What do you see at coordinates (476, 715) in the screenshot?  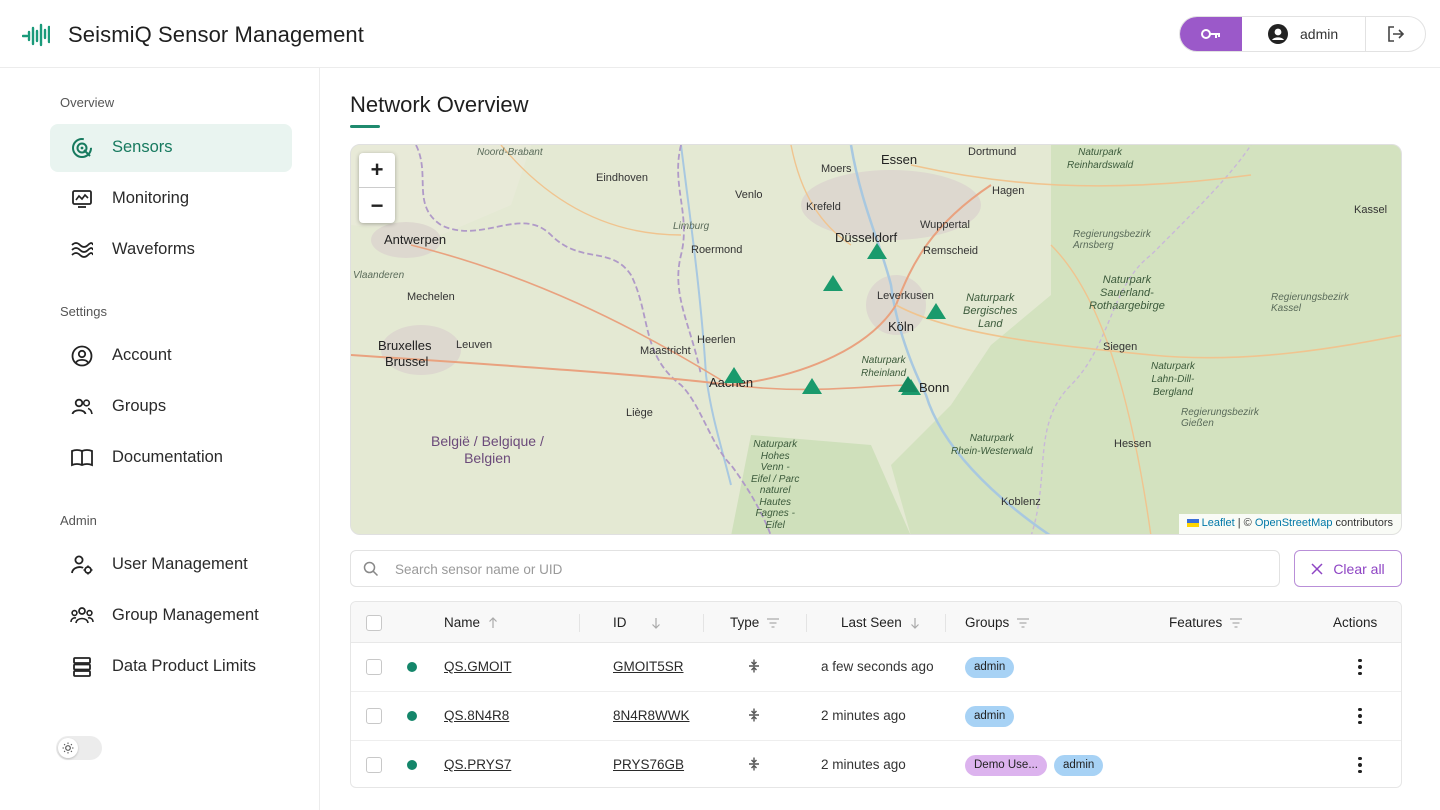 I see `sensor-name-link: QS.8N4R8` at bounding box center [476, 715].